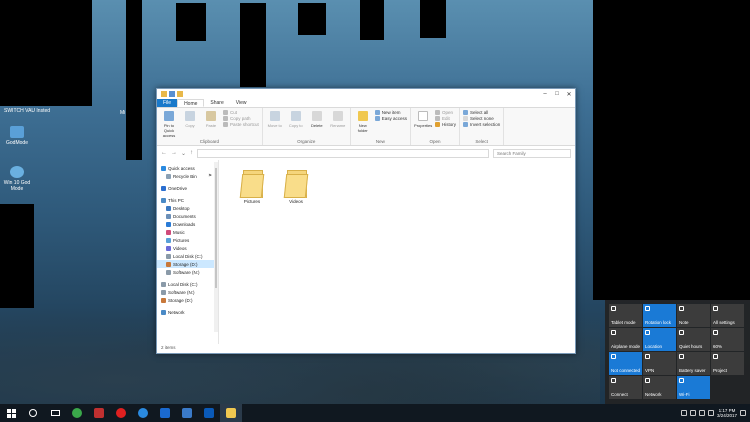 This screenshot has width=750, height=422. Describe the element at coordinates (174, 153) in the screenshot. I see `forward-arrow-icon: →` at that location.